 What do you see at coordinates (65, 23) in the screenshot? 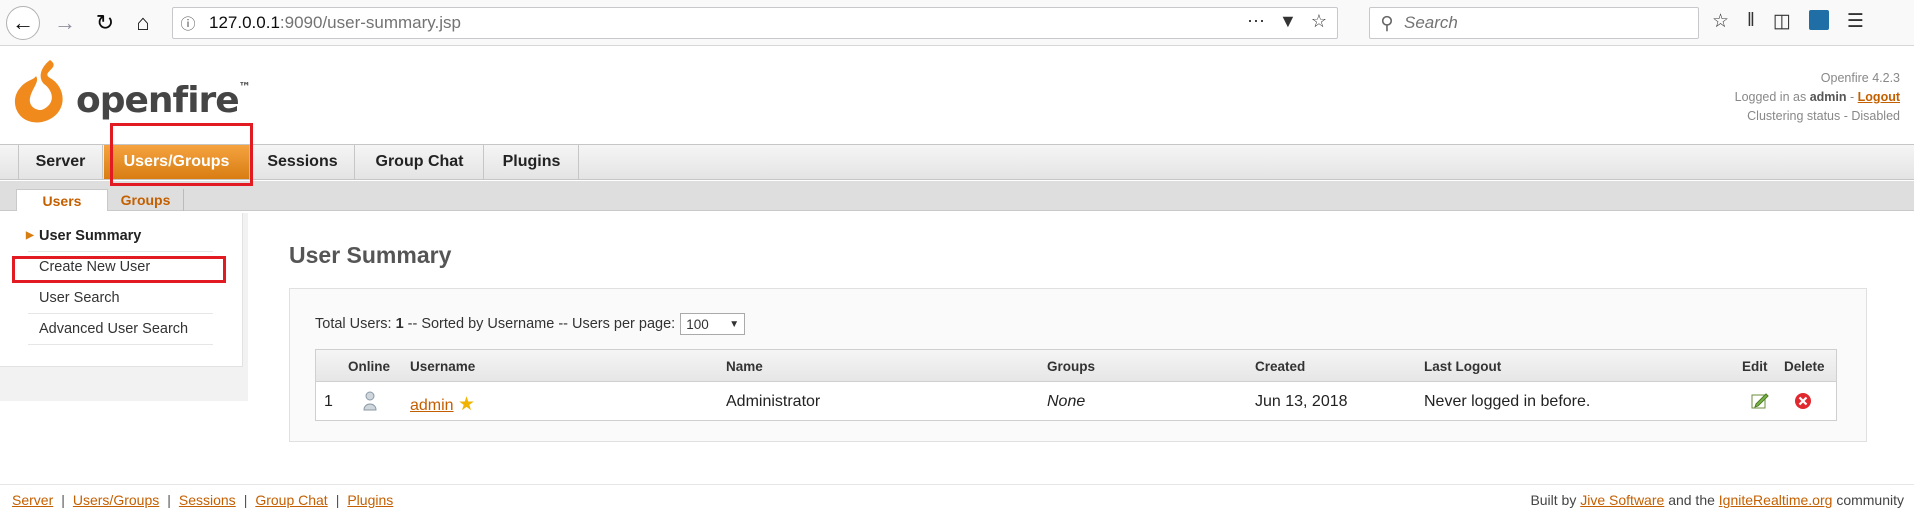
I see `forward-arrow-icon: →` at bounding box center [65, 23].